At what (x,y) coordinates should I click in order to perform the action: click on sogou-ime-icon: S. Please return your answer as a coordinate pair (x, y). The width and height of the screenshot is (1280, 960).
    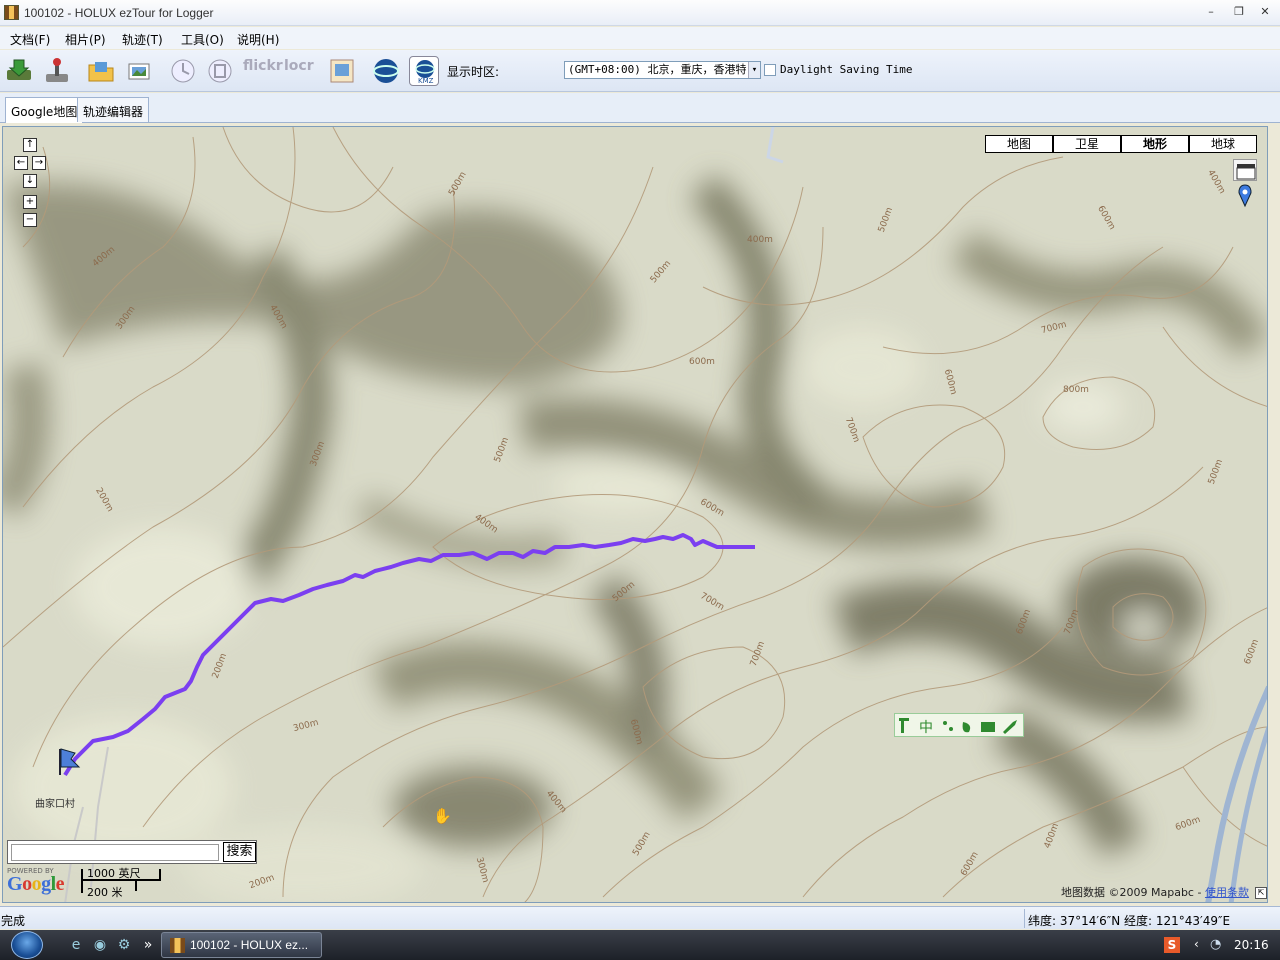
    Looking at the image, I should click on (1172, 945).